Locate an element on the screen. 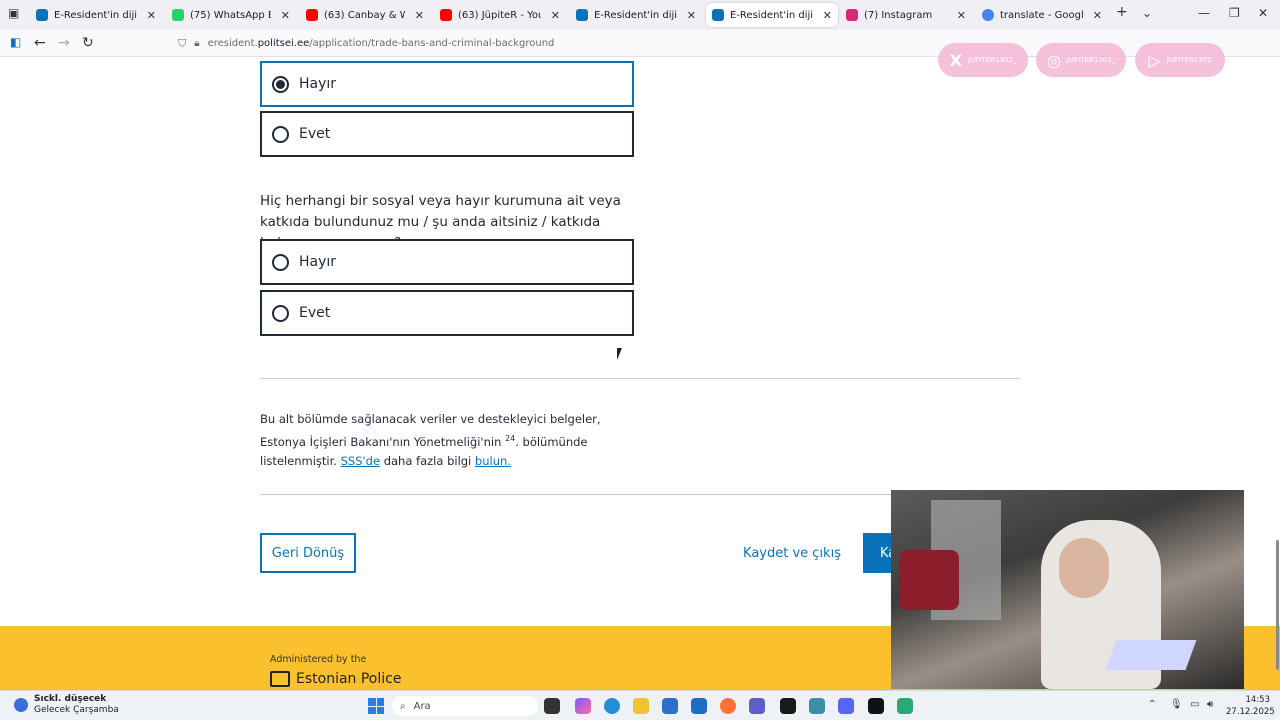  forward-icon: → is located at coordinates (64, 43).